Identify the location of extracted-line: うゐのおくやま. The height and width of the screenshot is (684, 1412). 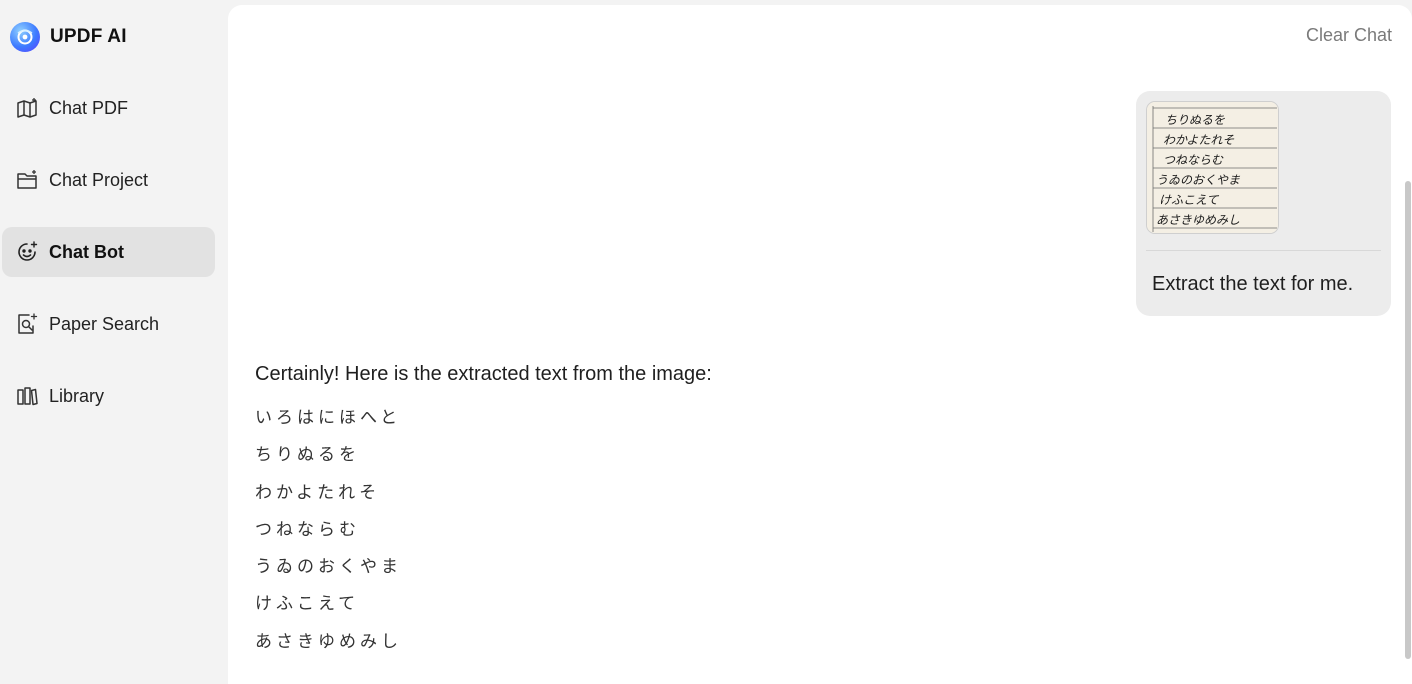
(328, 567).